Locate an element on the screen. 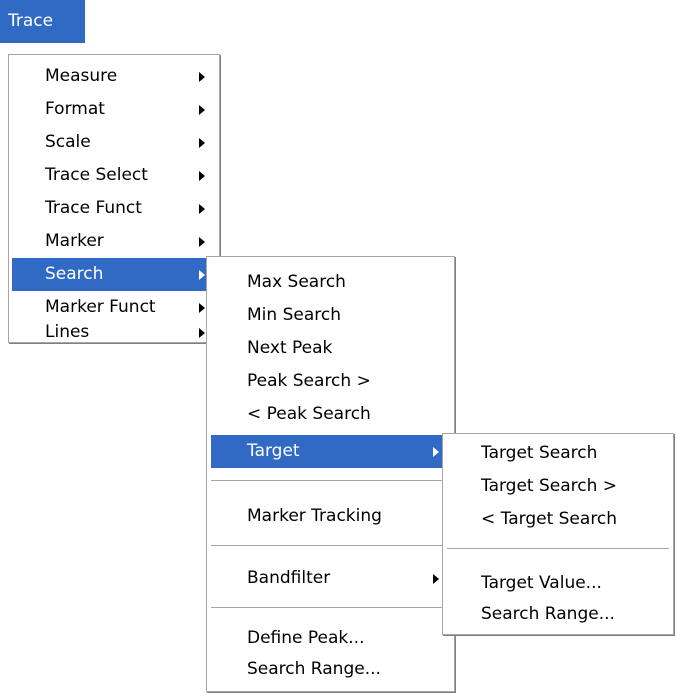  menu-trace: Trace is located at coordinates (42, 21).